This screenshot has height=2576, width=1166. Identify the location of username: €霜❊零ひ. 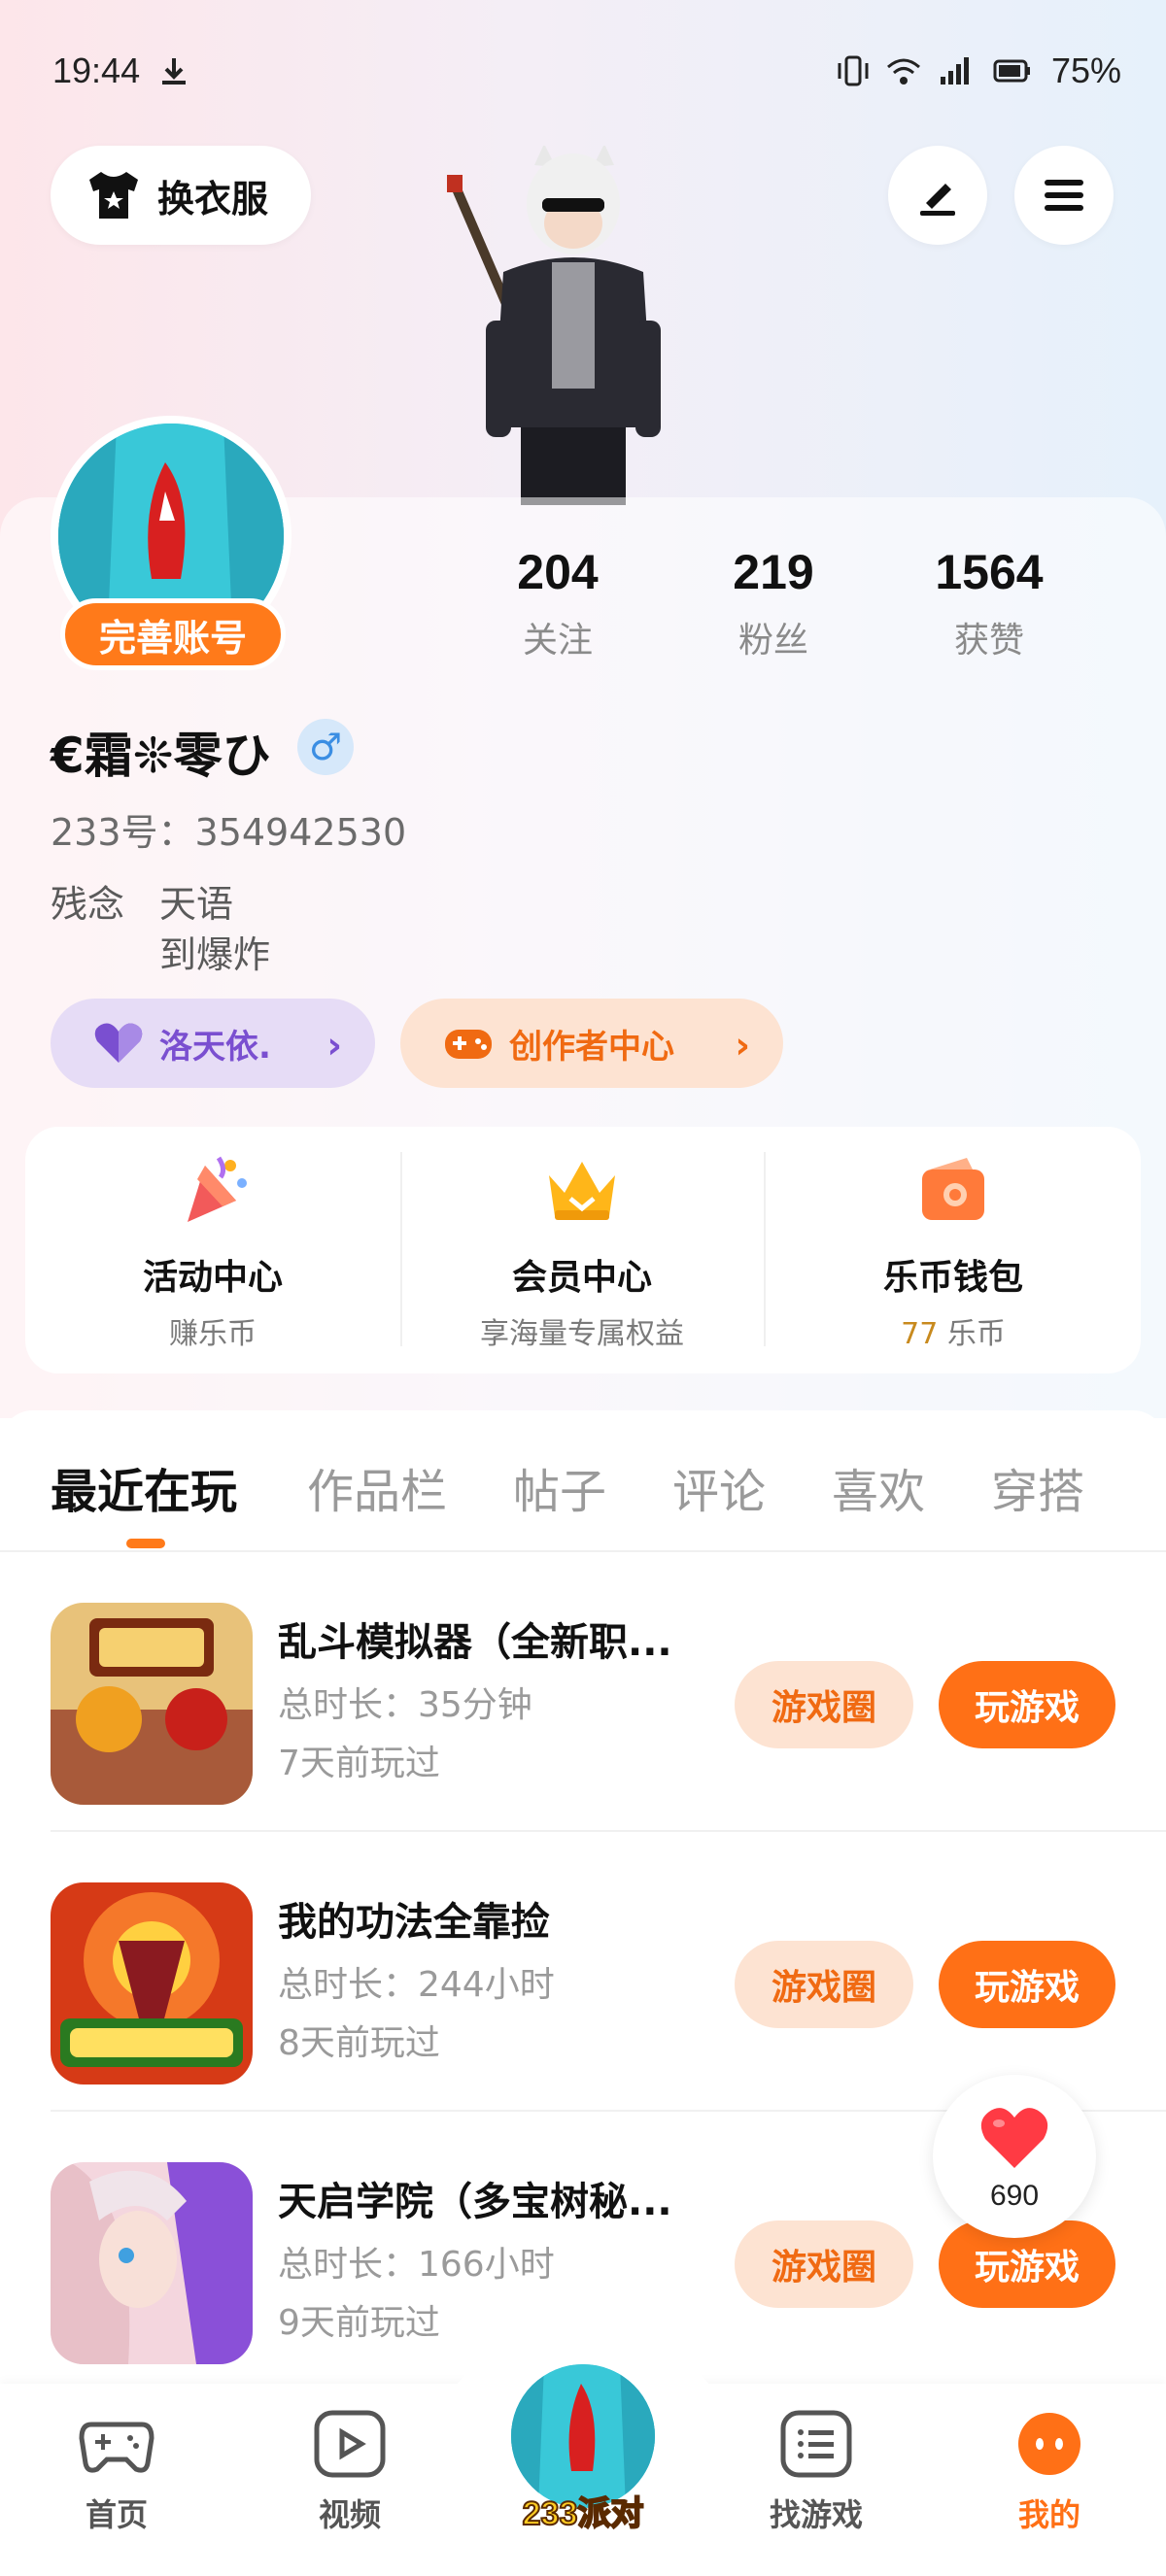
(161, 756).